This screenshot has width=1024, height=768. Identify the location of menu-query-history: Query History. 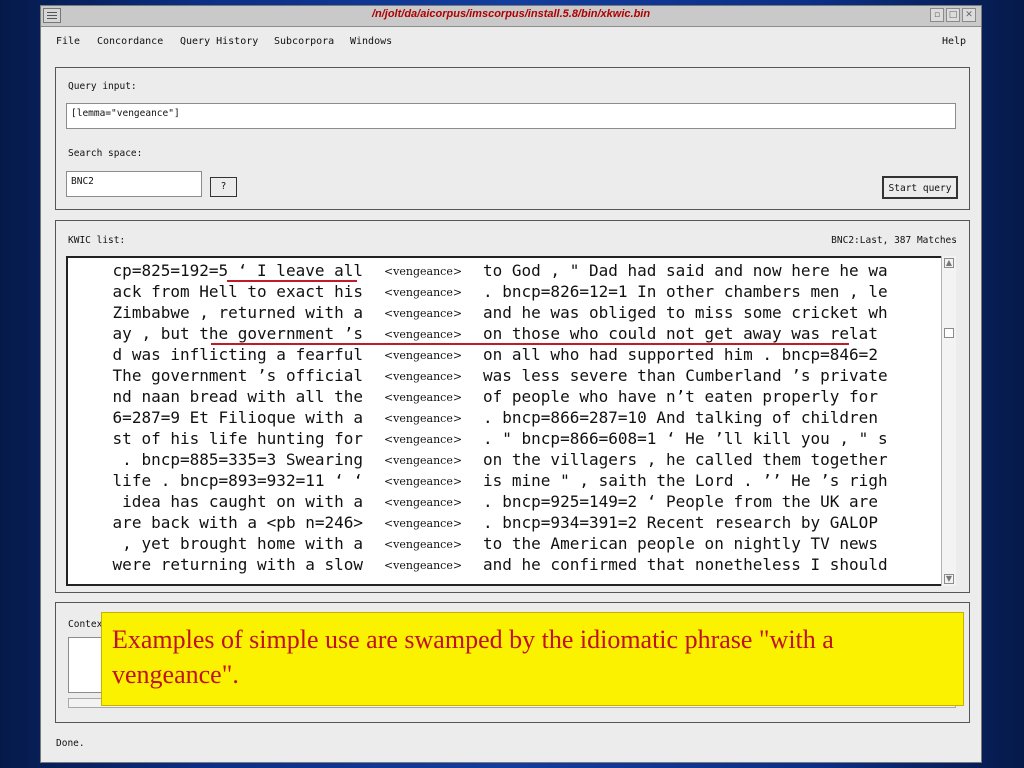
(219, 41).